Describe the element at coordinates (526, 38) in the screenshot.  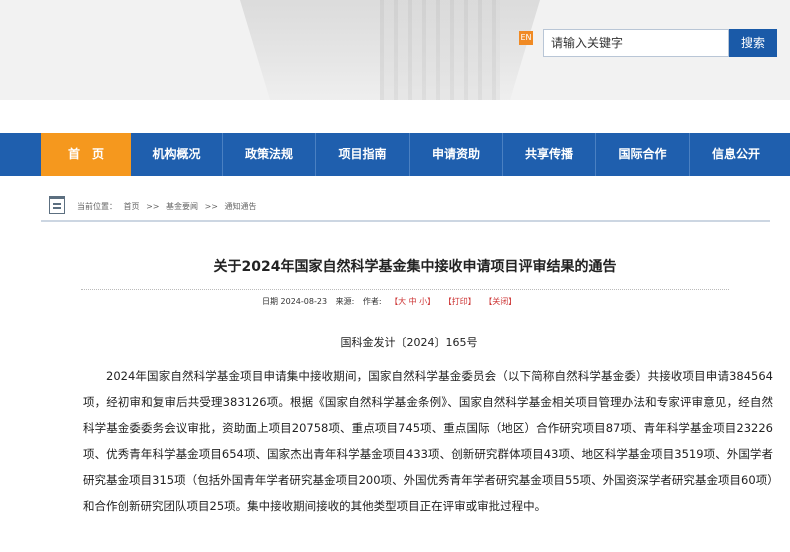
I see `language-icon: EN` at that location.